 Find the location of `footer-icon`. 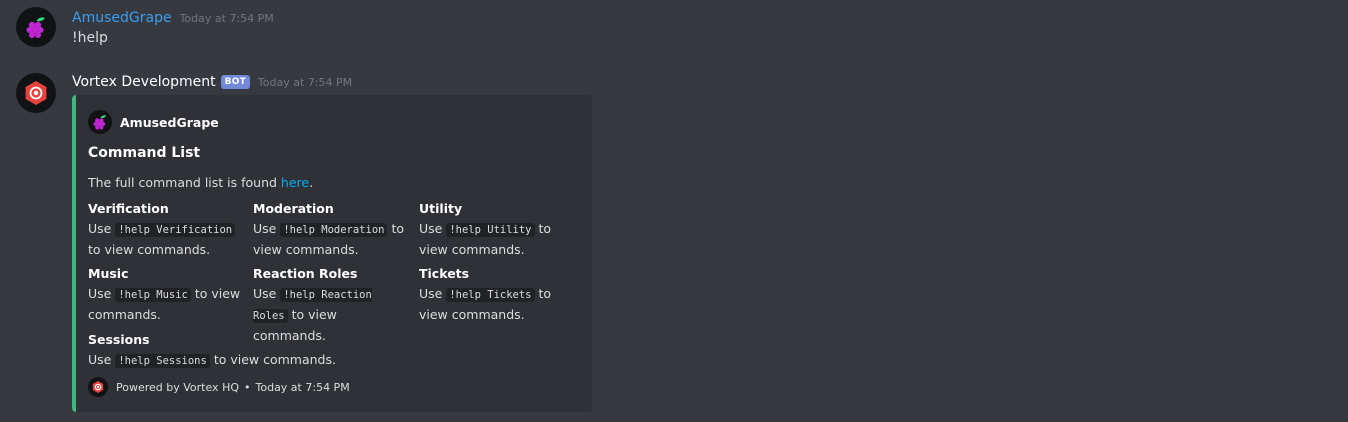

footer-icon is located at coordinates (98, 387).